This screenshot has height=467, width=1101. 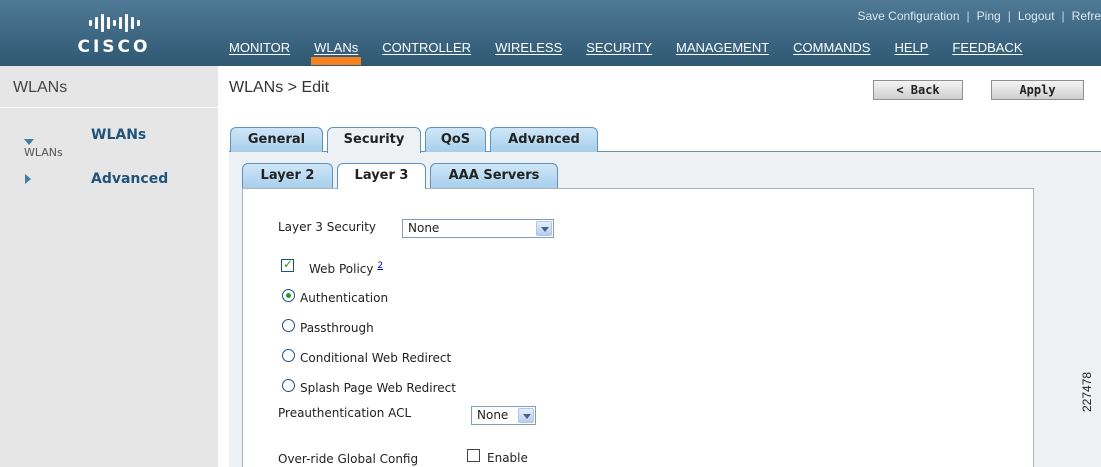 I want to click on figure-number: 227478, so click(x=1087, y=391).